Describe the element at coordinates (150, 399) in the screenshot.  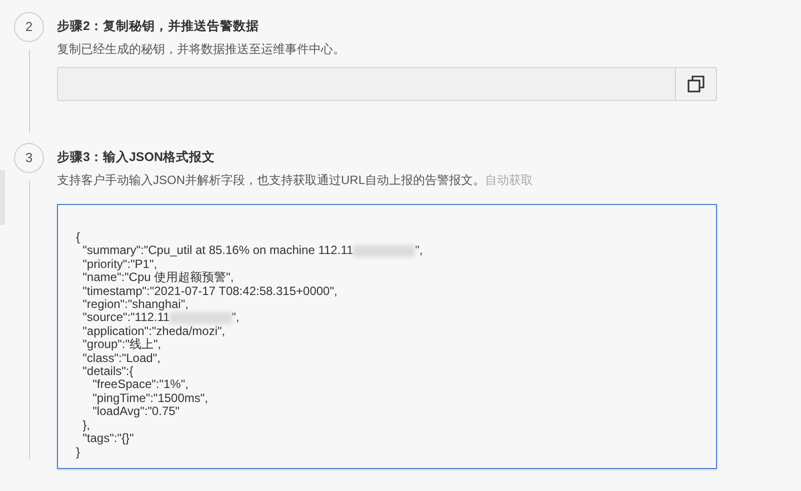
I see `code-line: "pingTime":"1500ms",` at that location.